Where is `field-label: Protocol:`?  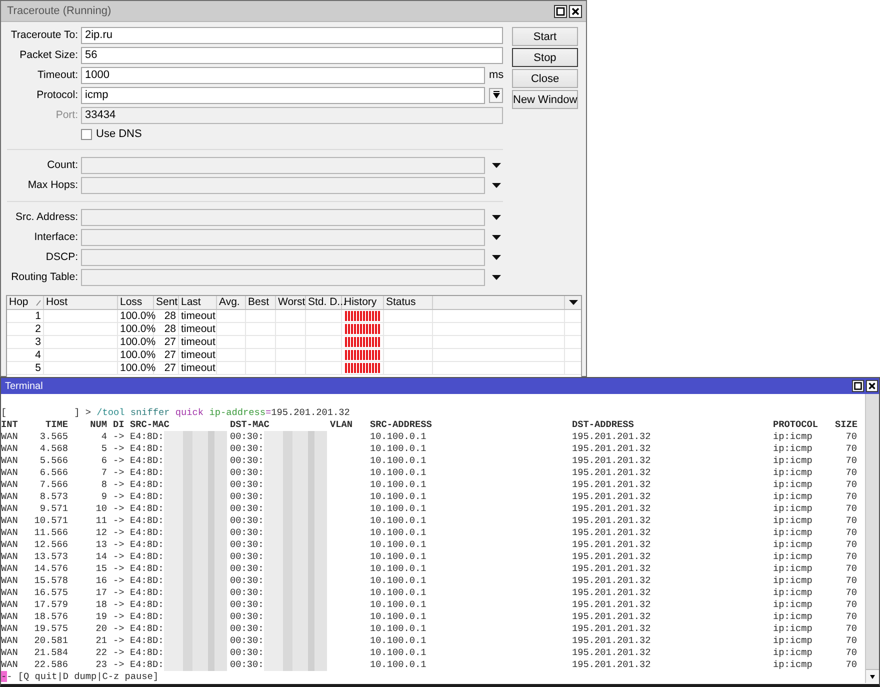 field-label: Protocol: is located at coordinates (57, 95).